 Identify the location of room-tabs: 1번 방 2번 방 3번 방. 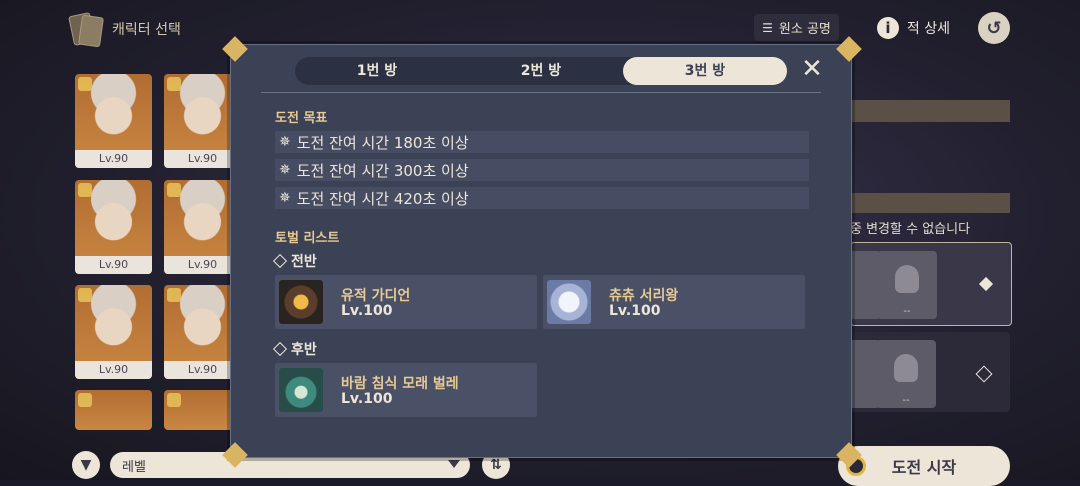
(541, 71).